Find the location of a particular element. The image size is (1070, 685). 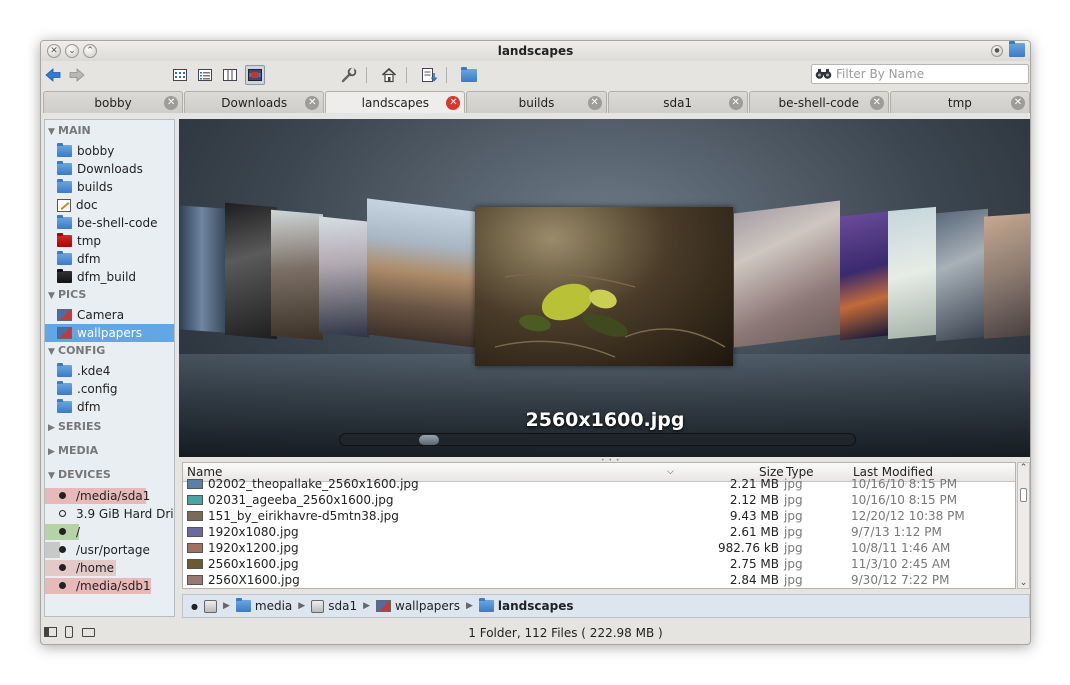

sidebar-item-tmp: tmp is located at coordinates (109, 241).